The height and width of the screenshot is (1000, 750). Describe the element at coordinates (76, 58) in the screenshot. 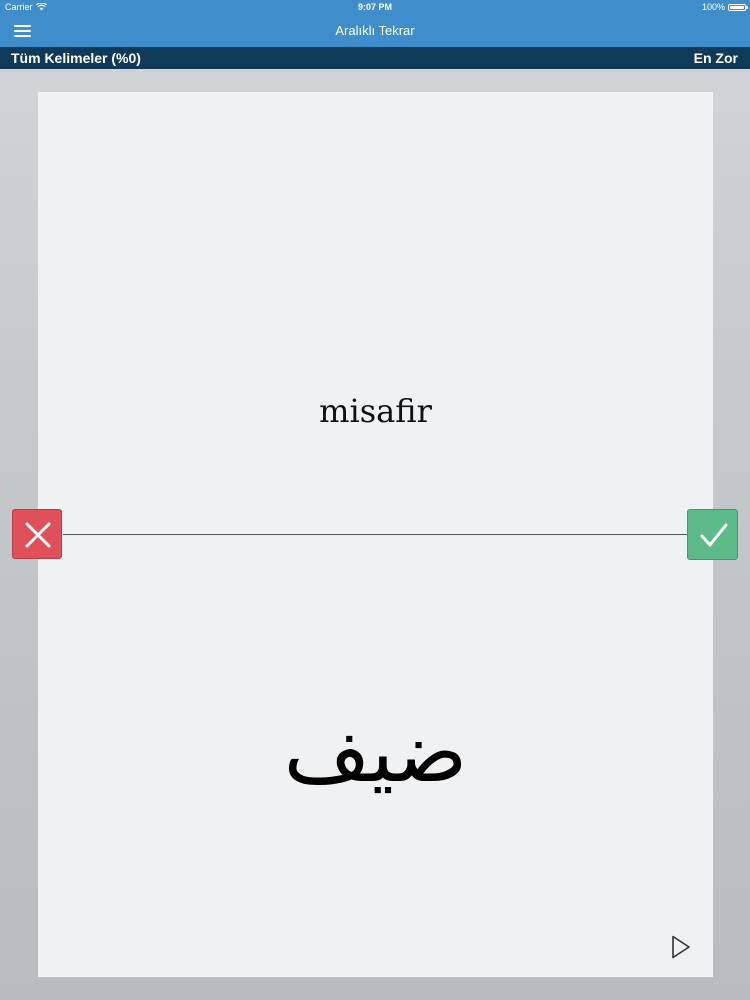

I see `word-filter-button: Tüm Kelimeler (%0)` at that location.